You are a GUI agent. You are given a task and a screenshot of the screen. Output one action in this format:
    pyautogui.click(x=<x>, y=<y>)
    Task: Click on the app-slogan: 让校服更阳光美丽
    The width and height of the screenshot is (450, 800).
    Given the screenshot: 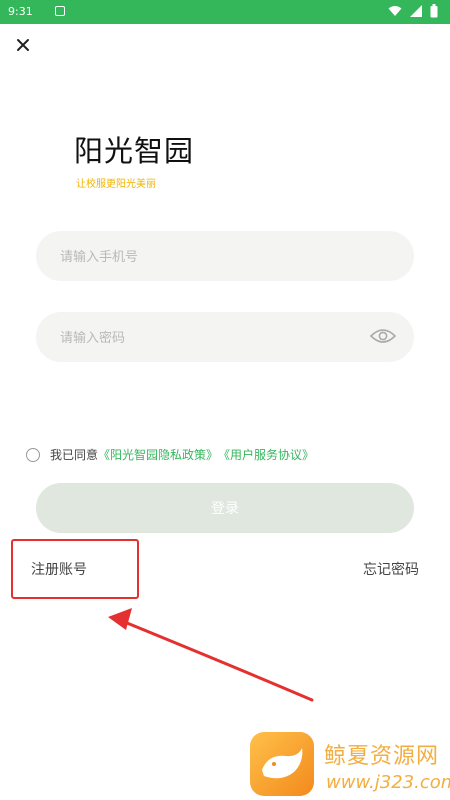 What is the action you would take?
    pyautogui.click(x=116, y=184)
    